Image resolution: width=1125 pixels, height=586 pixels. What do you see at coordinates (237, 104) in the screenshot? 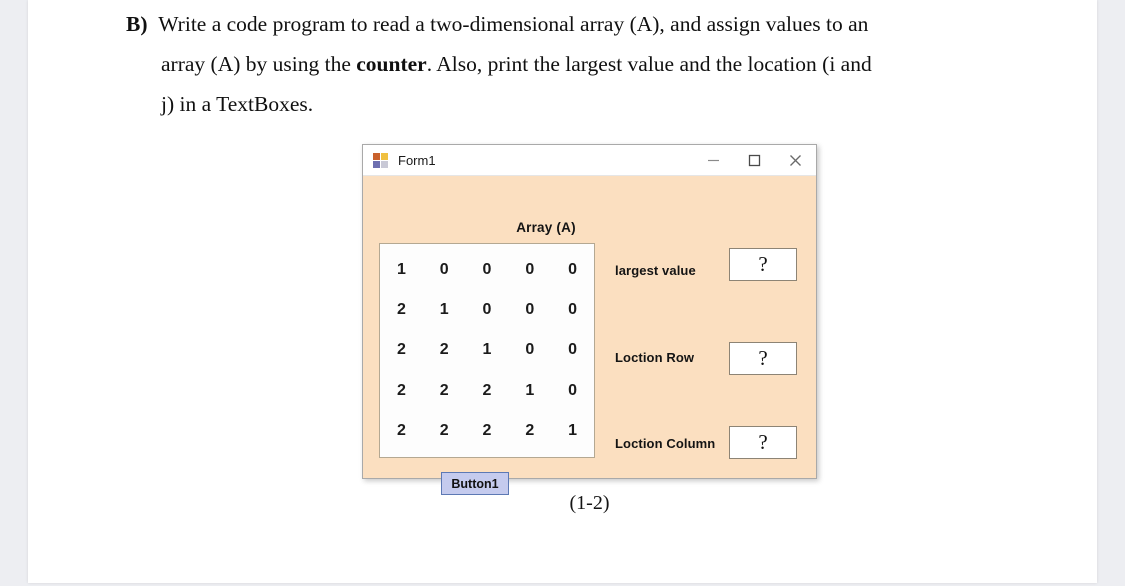
I see `question-line-3-text: j) in a TextBoxes.` at bounding box center [237, 104].